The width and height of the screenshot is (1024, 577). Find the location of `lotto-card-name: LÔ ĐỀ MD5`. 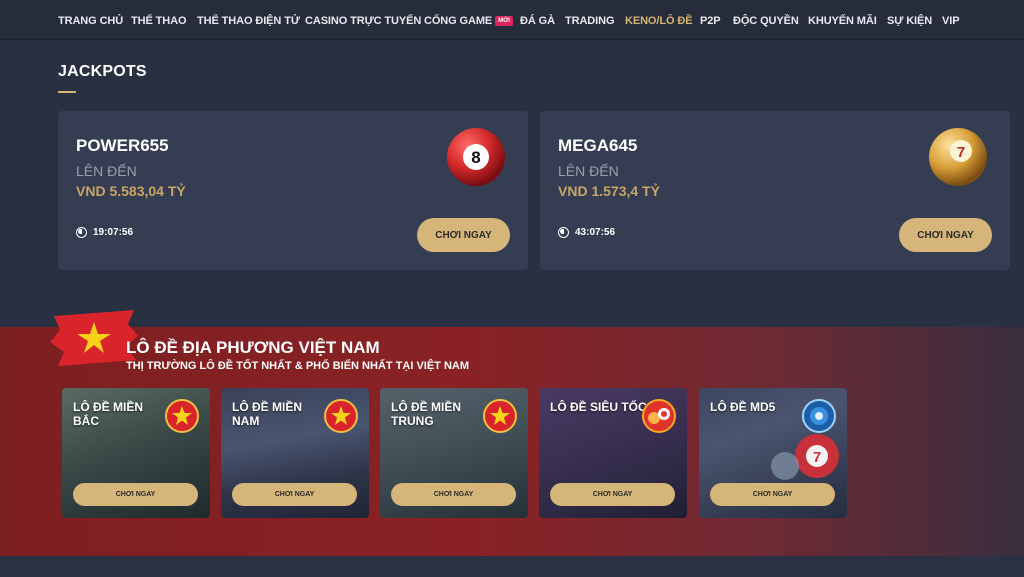

lotto-card-name: LÔ ĐỀ MD5 is located at coordinates (743, 407).